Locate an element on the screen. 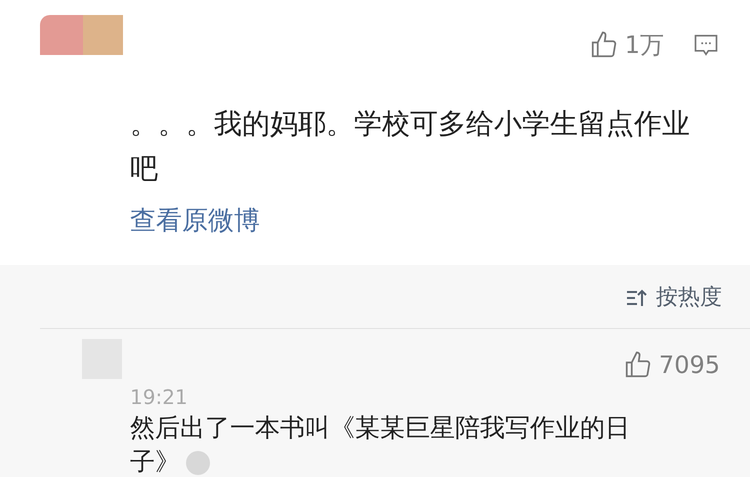  like-button: 7095 is located at coordinates (671, 365).